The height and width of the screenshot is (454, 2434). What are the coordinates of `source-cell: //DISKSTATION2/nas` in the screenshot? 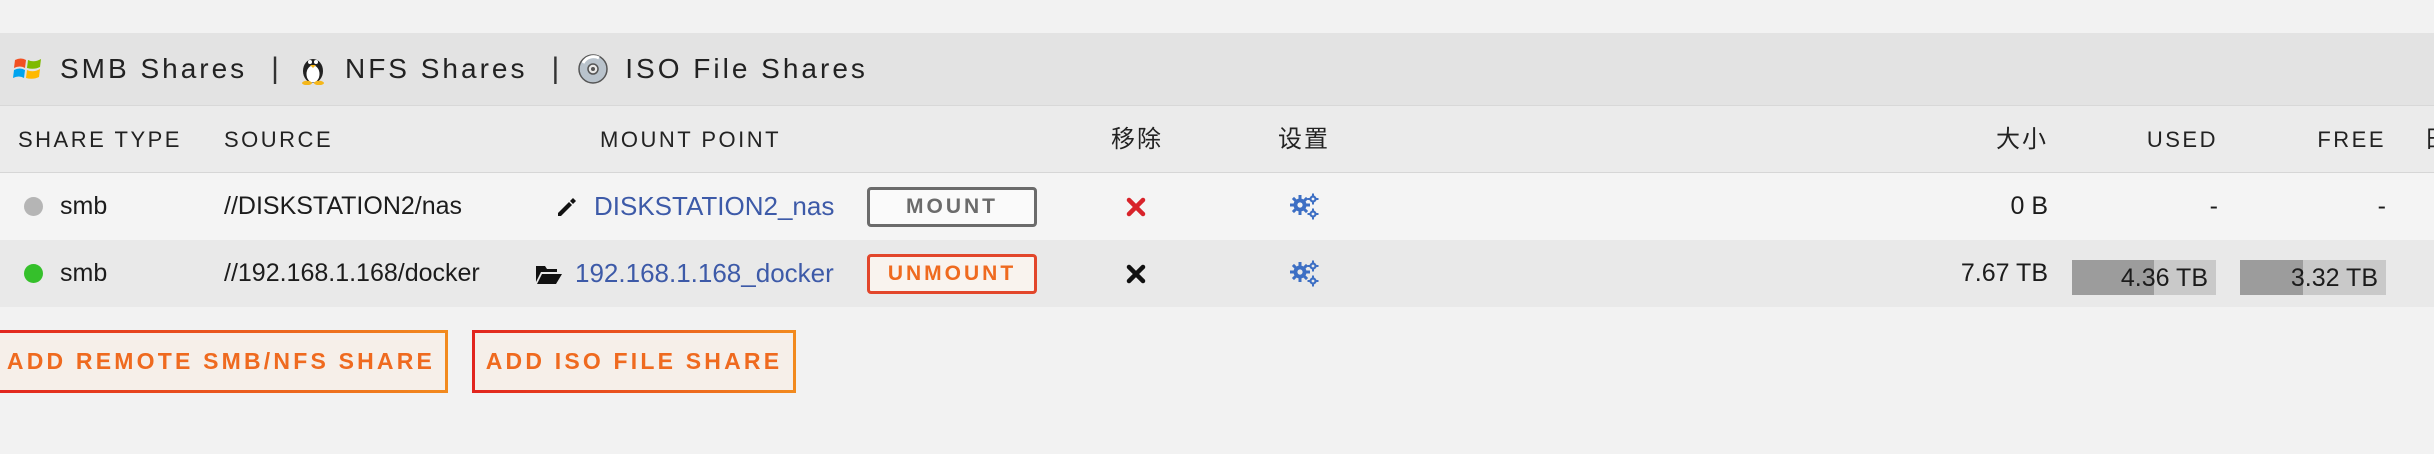 It's located at (343, 206).